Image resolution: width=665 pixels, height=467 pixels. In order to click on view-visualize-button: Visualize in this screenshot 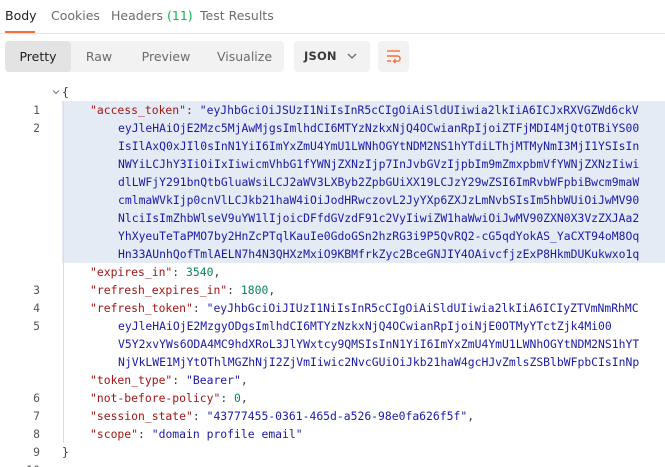, I will do `click(244, 56)`.